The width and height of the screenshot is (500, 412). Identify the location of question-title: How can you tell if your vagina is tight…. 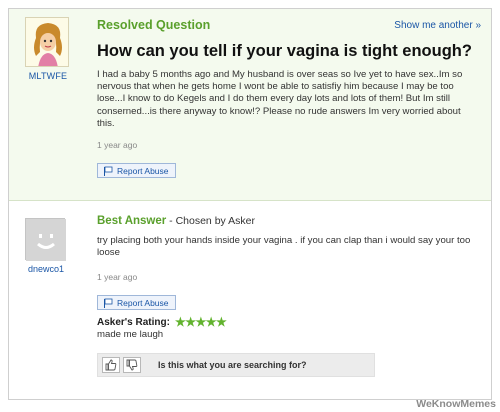
(284, 51).